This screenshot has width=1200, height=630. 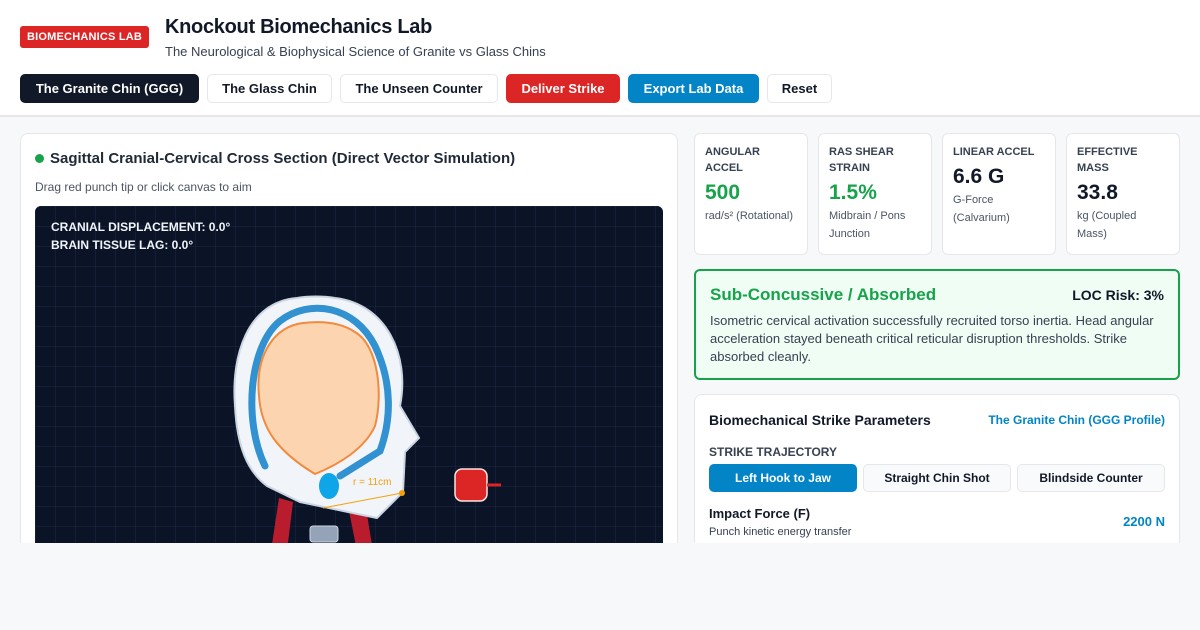 What do you see at coordinates (732, 160) in the screenshot?
I see `metric-label: ANGULAR ACCEL` at bounding box center [732, 160].